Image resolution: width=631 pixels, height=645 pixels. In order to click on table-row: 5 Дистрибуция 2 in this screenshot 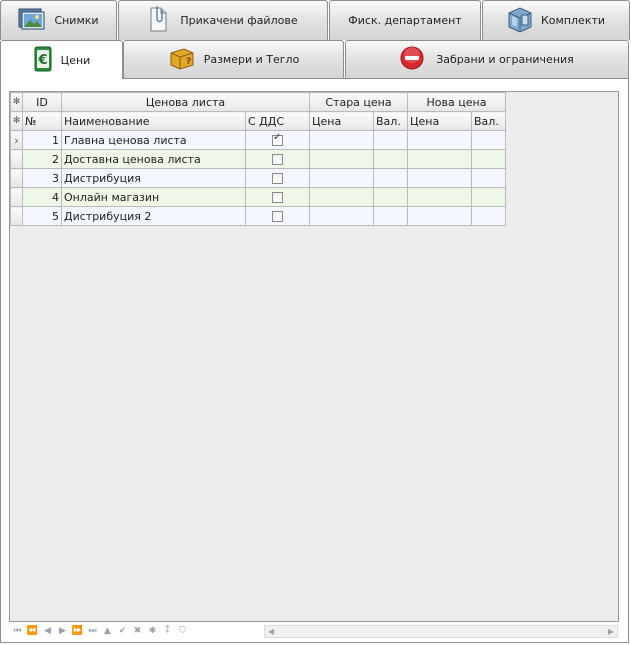, I will do `click(258, 216)`.